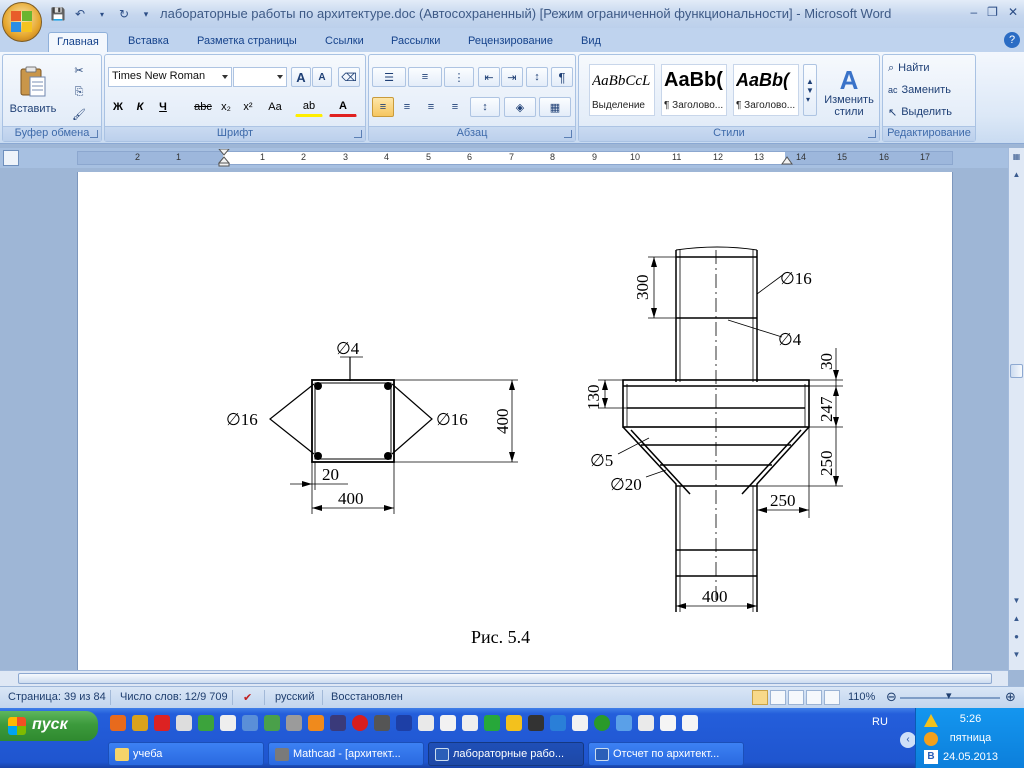 This screenshot has height=768, width=1024. I want to click on browse-object-icon: ●, so click(1016, 639).